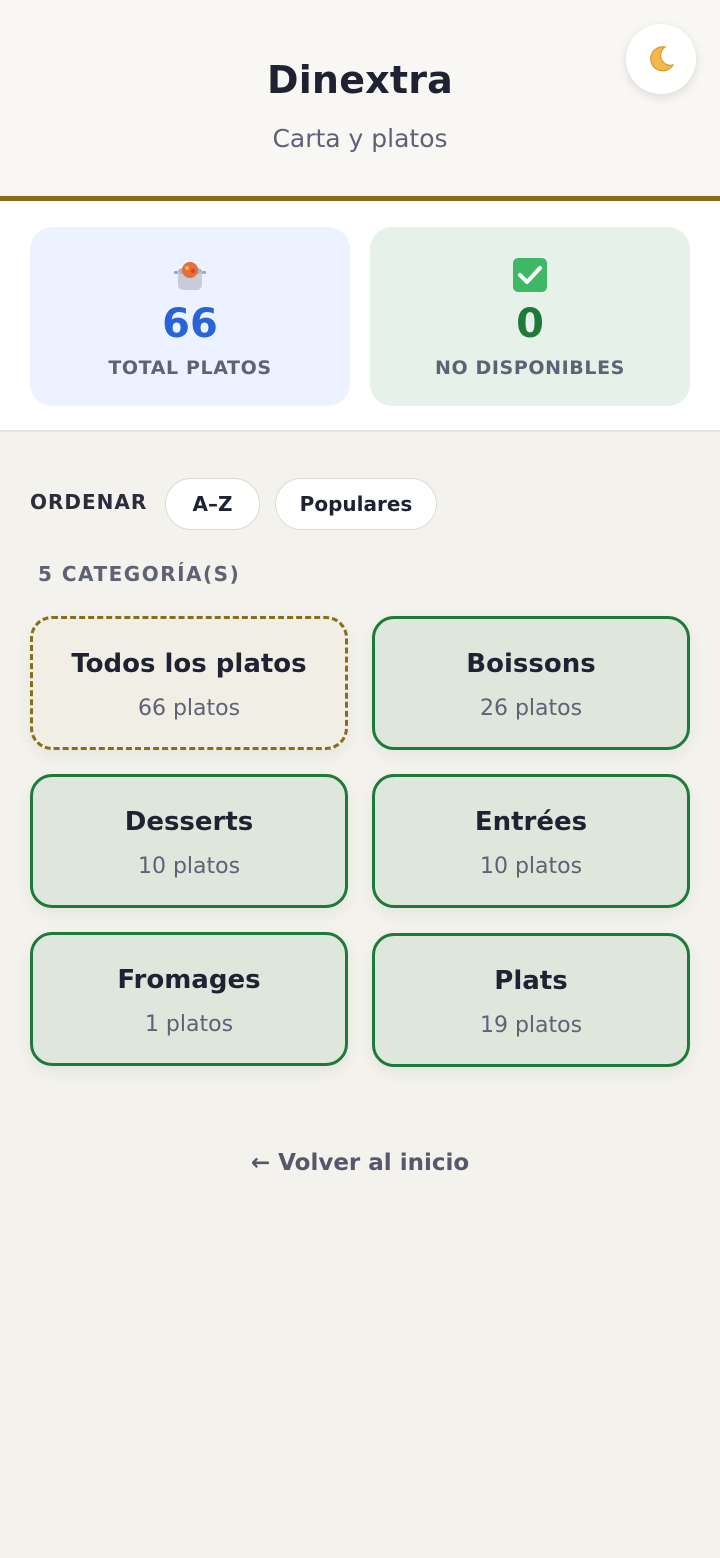 Image resolution: width=720 pixels, height=1558 pixels. What do you see at coordinates (356, 504) in the screenshot?
I see `sort-popular-button: Populares` at bounding box center [356, 504].